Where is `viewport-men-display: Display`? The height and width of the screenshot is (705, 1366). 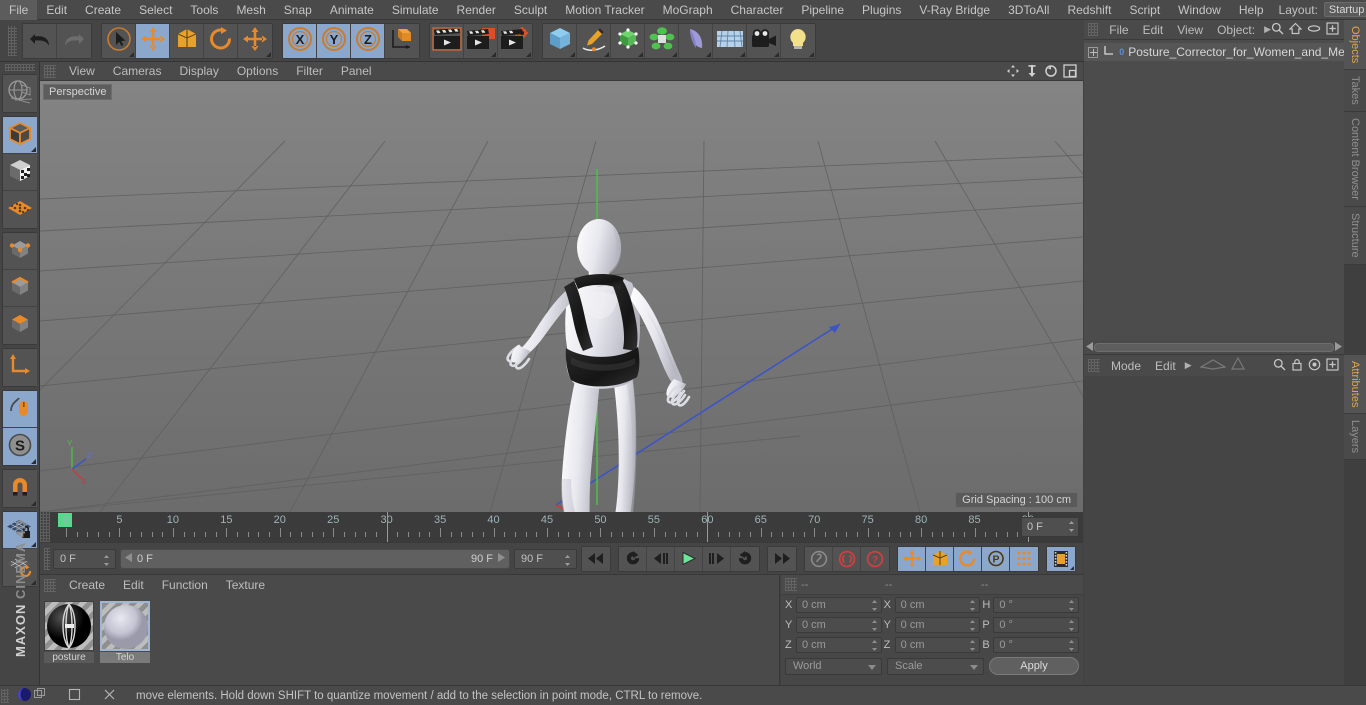
viewport-men-display: Display is located at coordinates (198, 71).